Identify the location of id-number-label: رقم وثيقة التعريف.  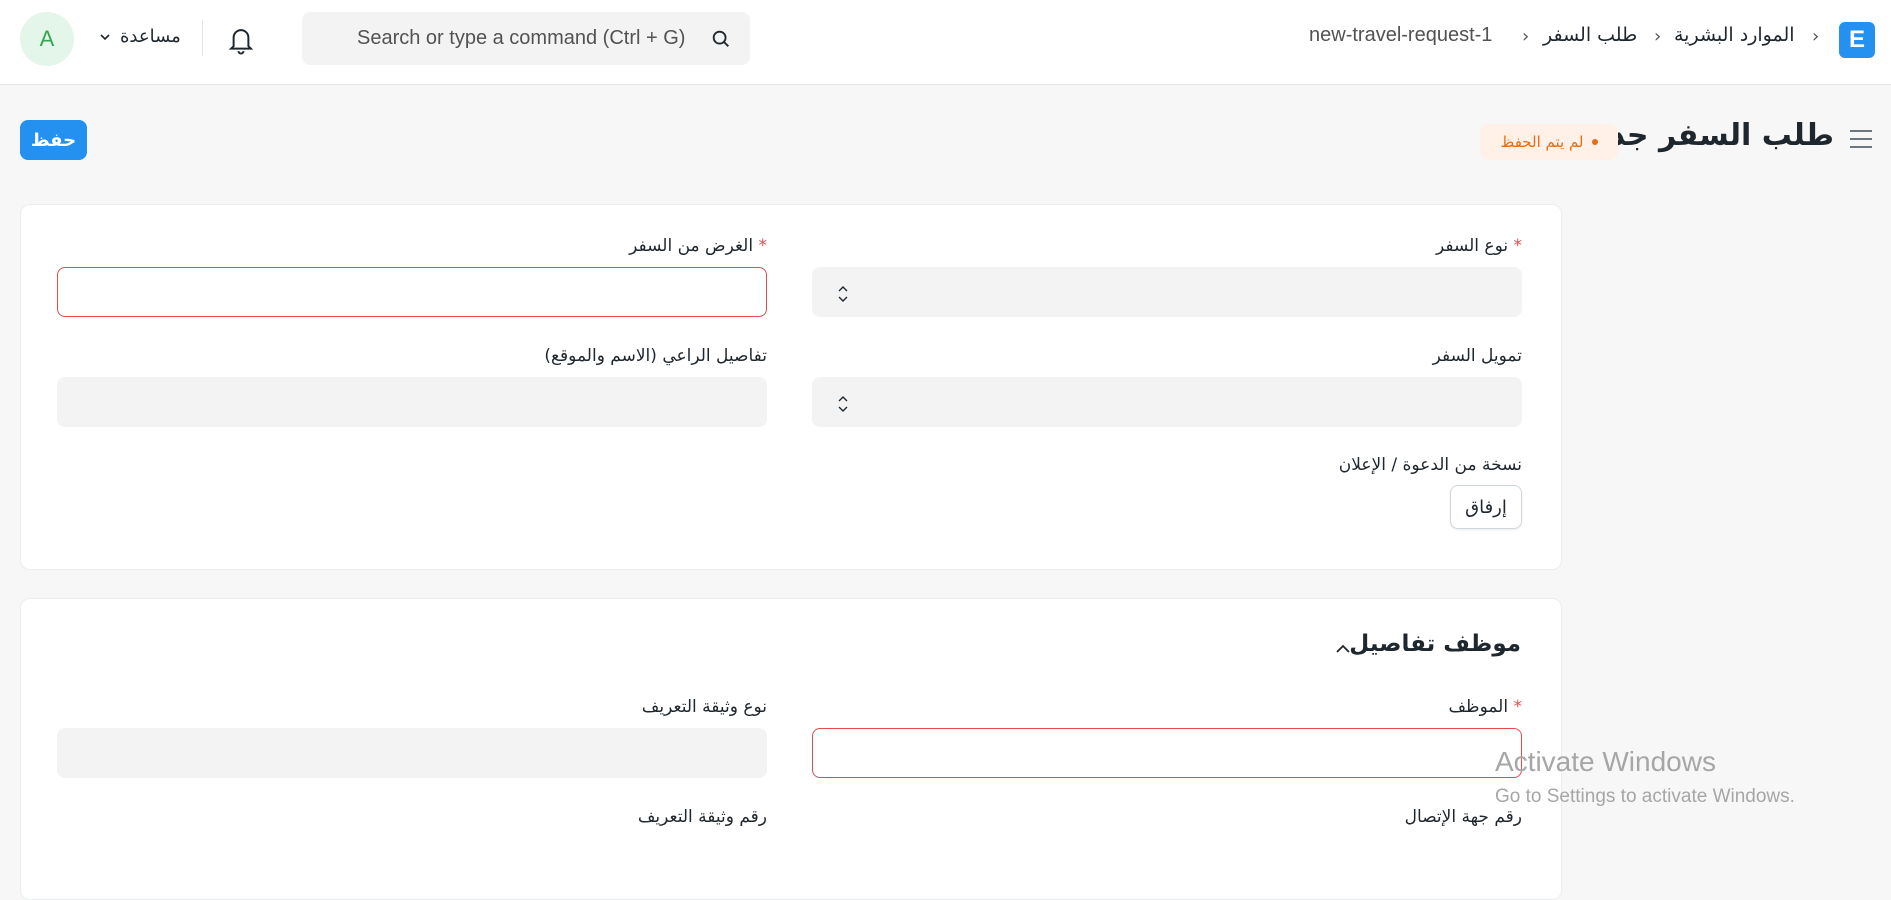
(702, 817).